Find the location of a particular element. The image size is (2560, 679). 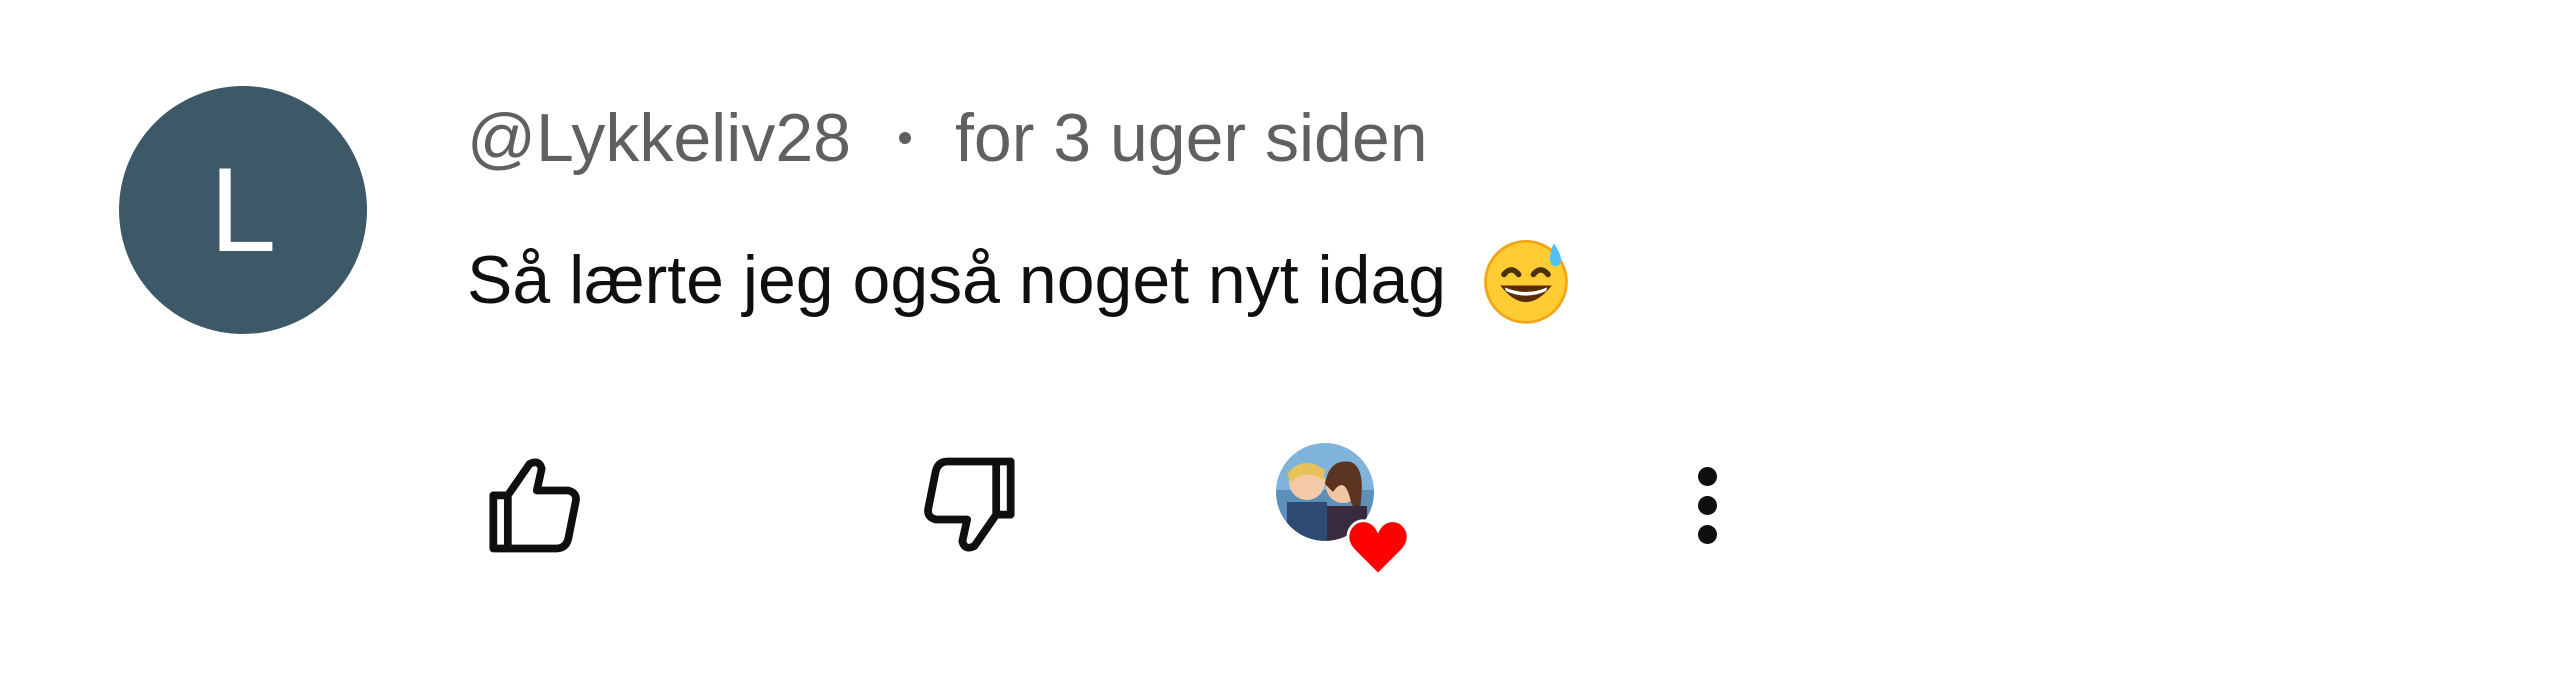

grinning-face-with-sweat-icon is located at coordinates (1526, 281).